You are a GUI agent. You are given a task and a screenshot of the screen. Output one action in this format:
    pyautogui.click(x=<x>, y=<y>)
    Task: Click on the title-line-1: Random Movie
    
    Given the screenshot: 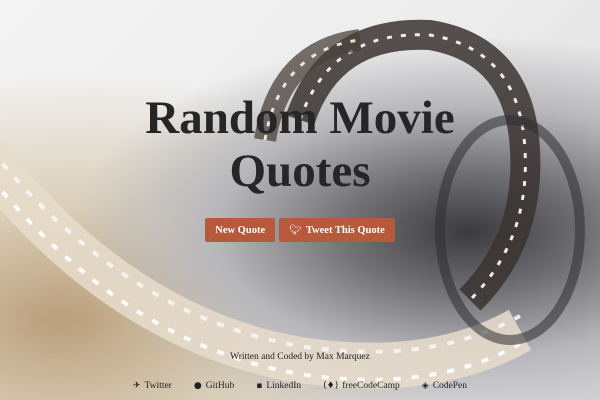 What is the action you would take?
    pyautogui.click(x=300, y=118)
    